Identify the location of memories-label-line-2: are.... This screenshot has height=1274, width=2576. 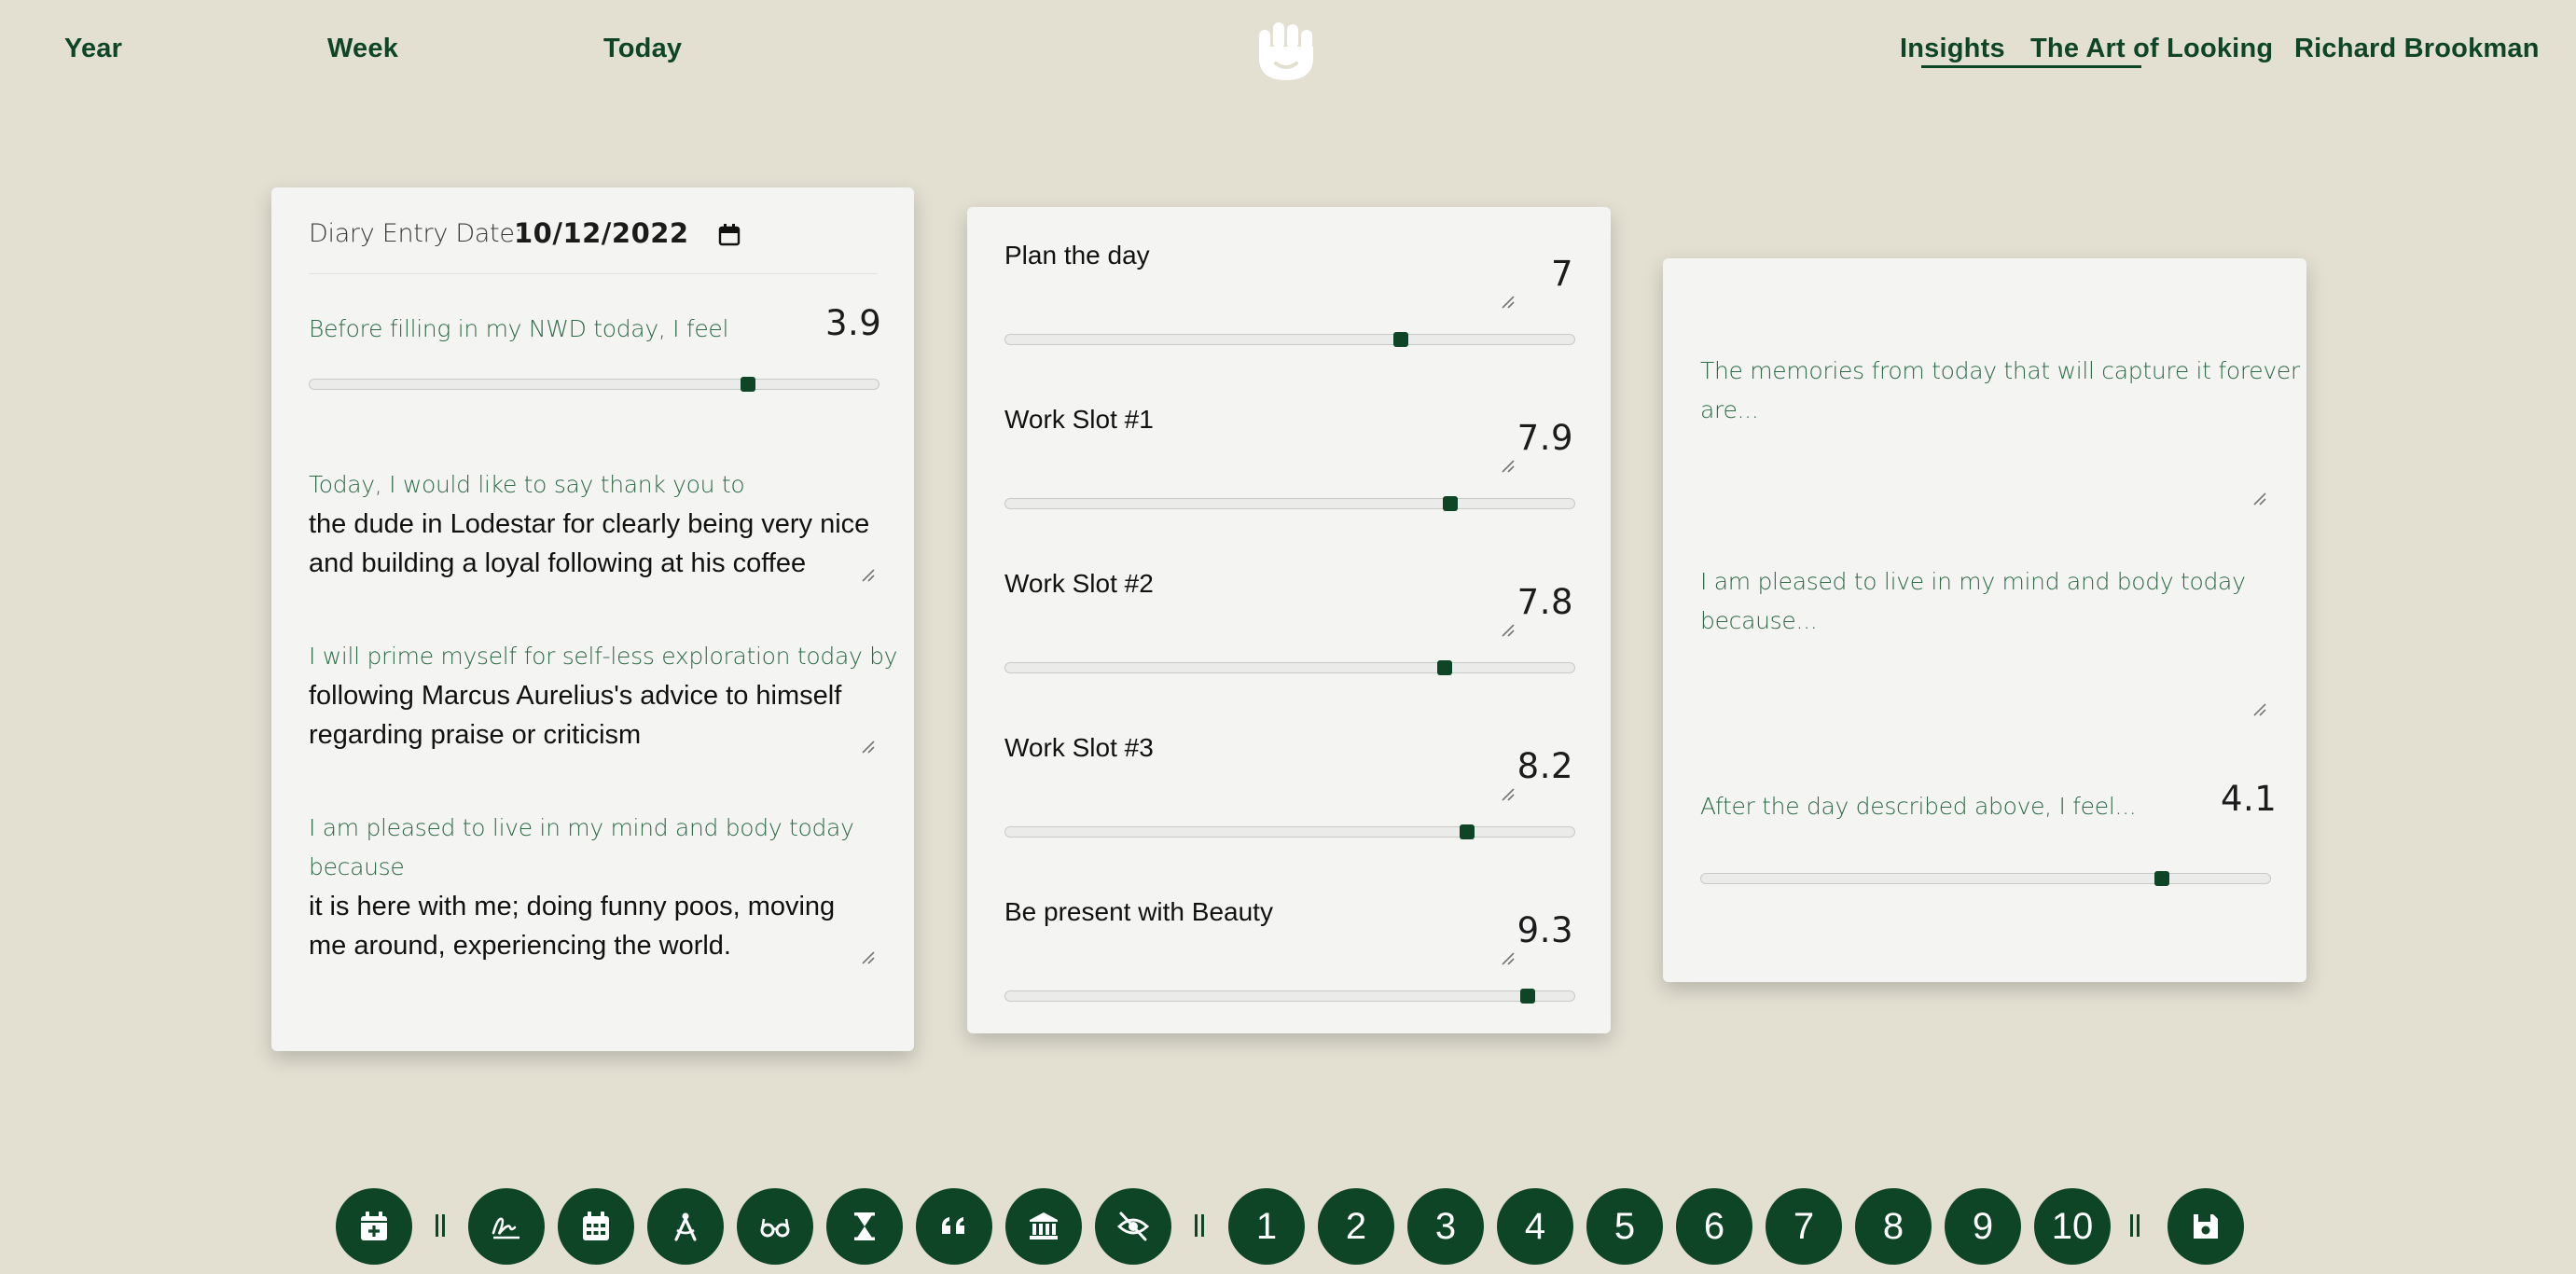
(1729, 409).